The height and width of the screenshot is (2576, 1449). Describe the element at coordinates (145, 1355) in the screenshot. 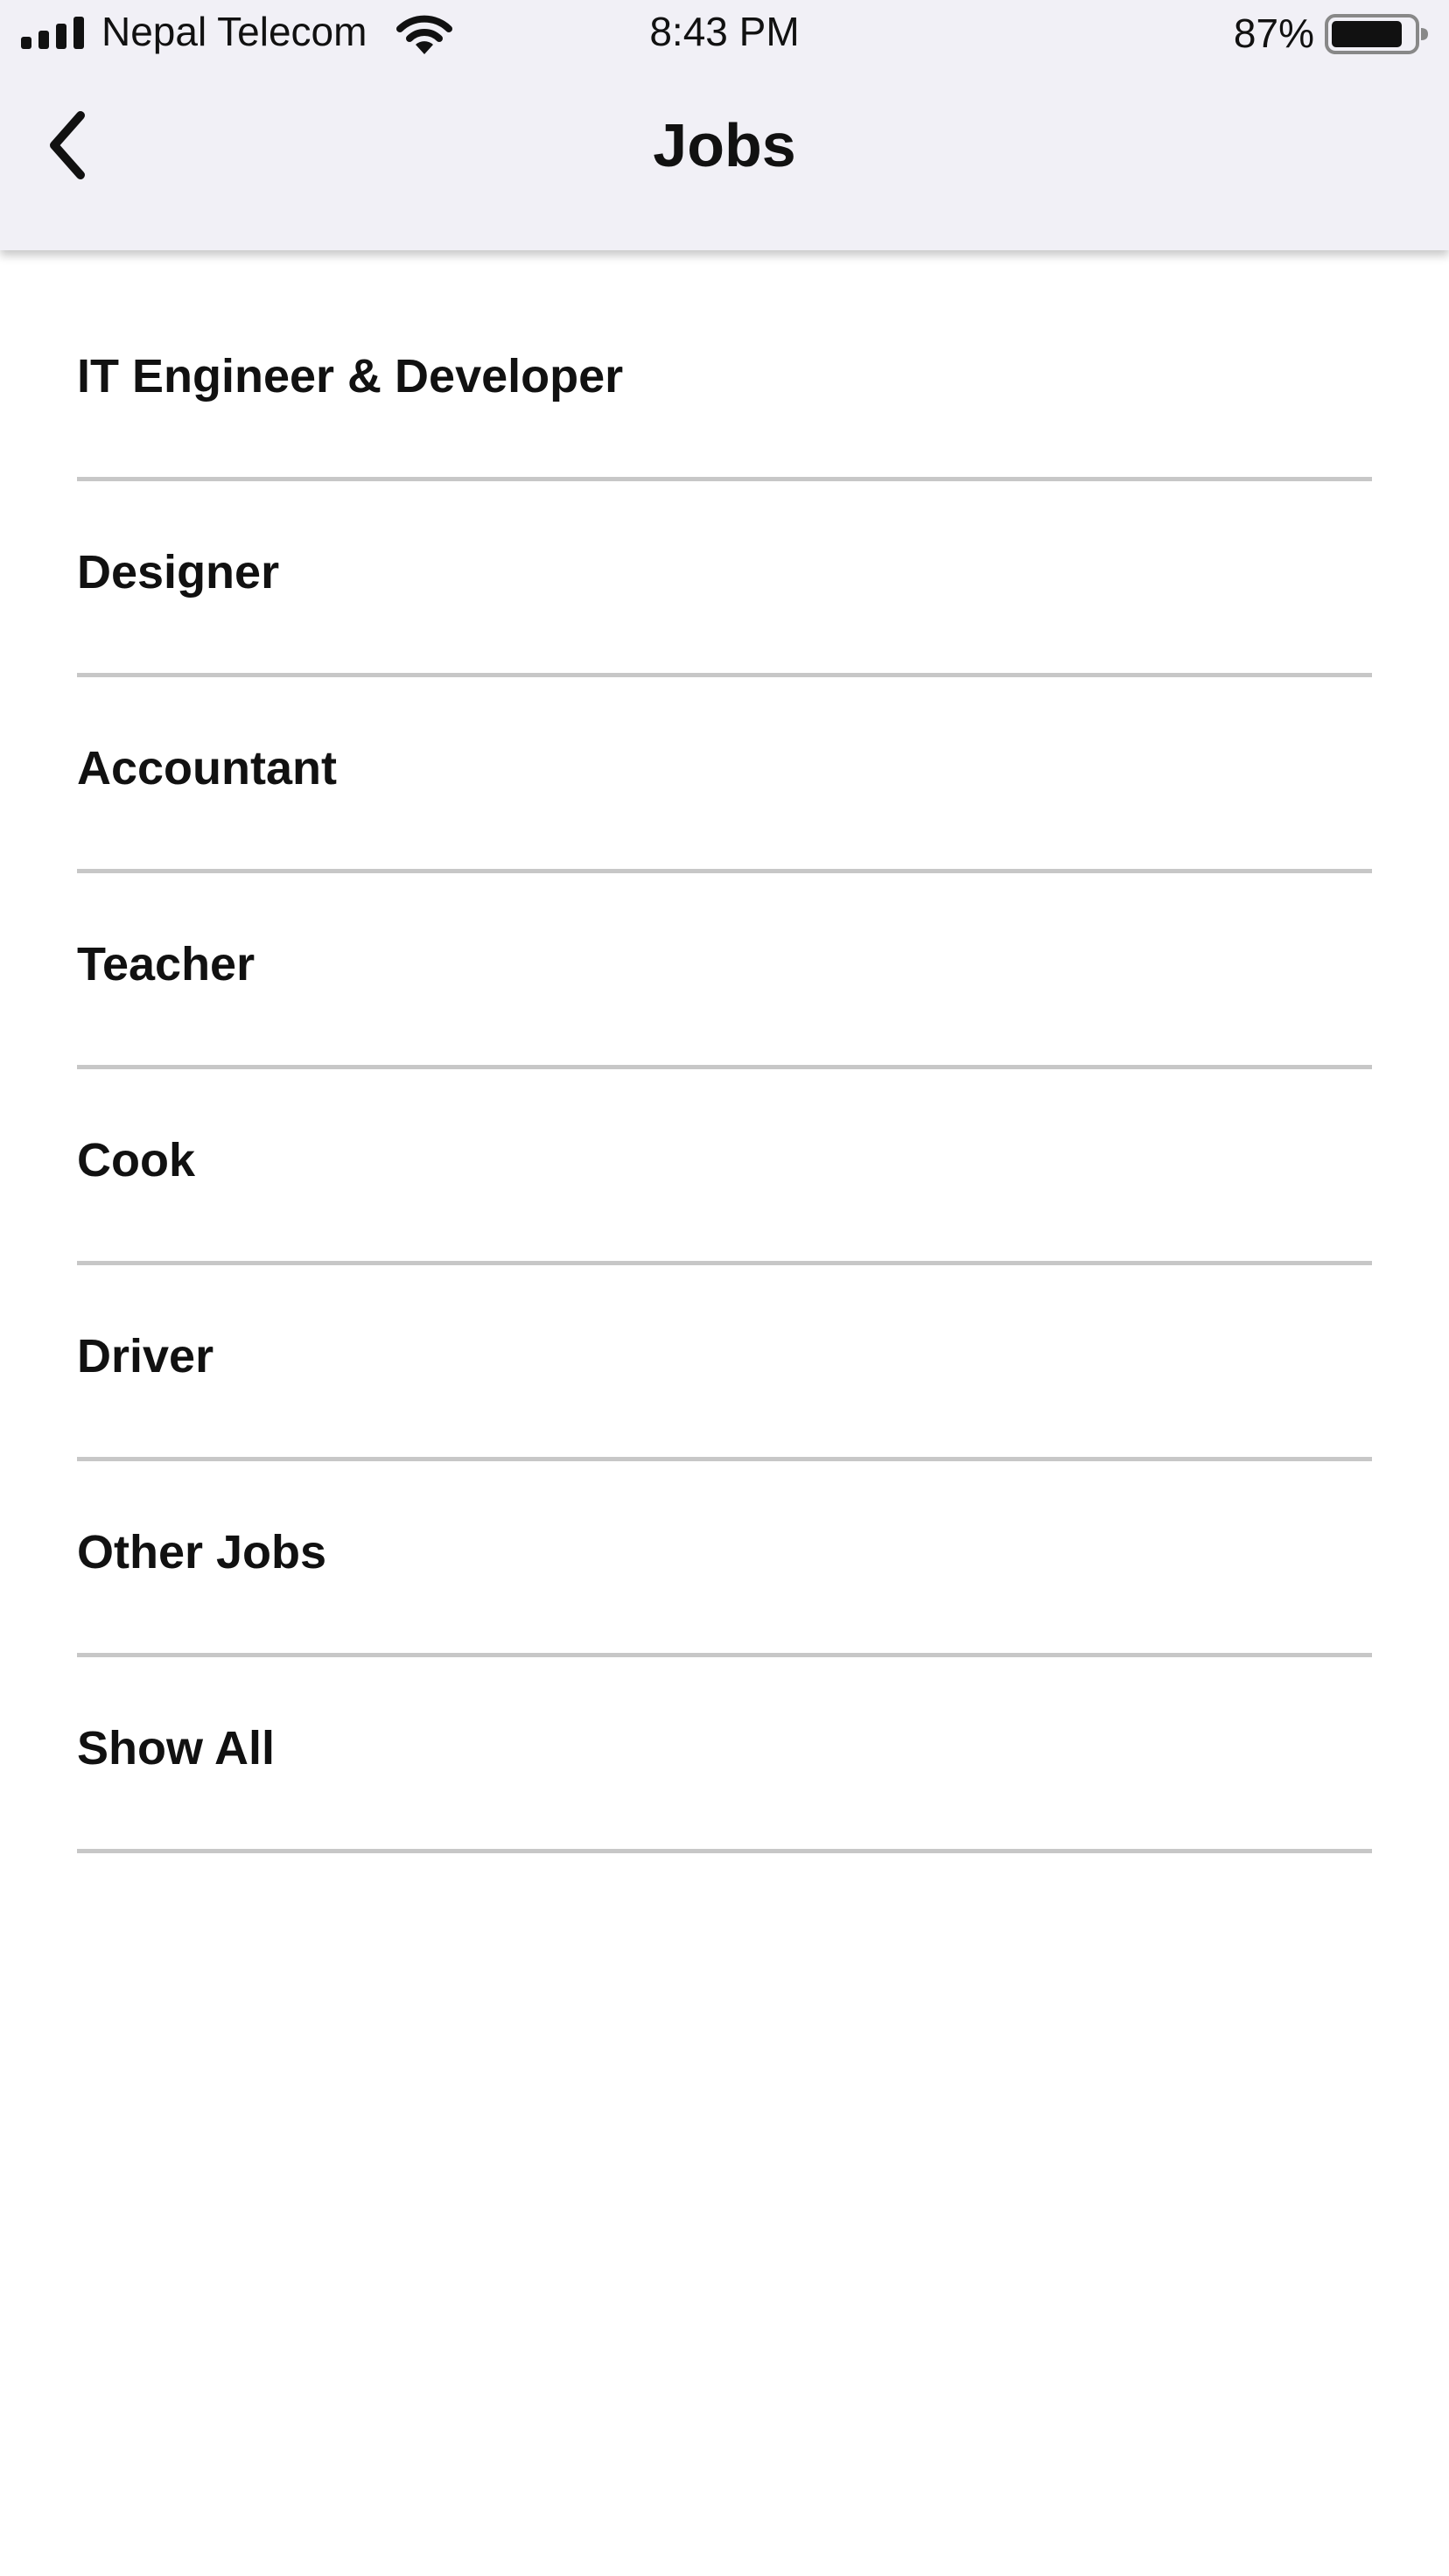

I see `list-item-label: Driver` at that location.